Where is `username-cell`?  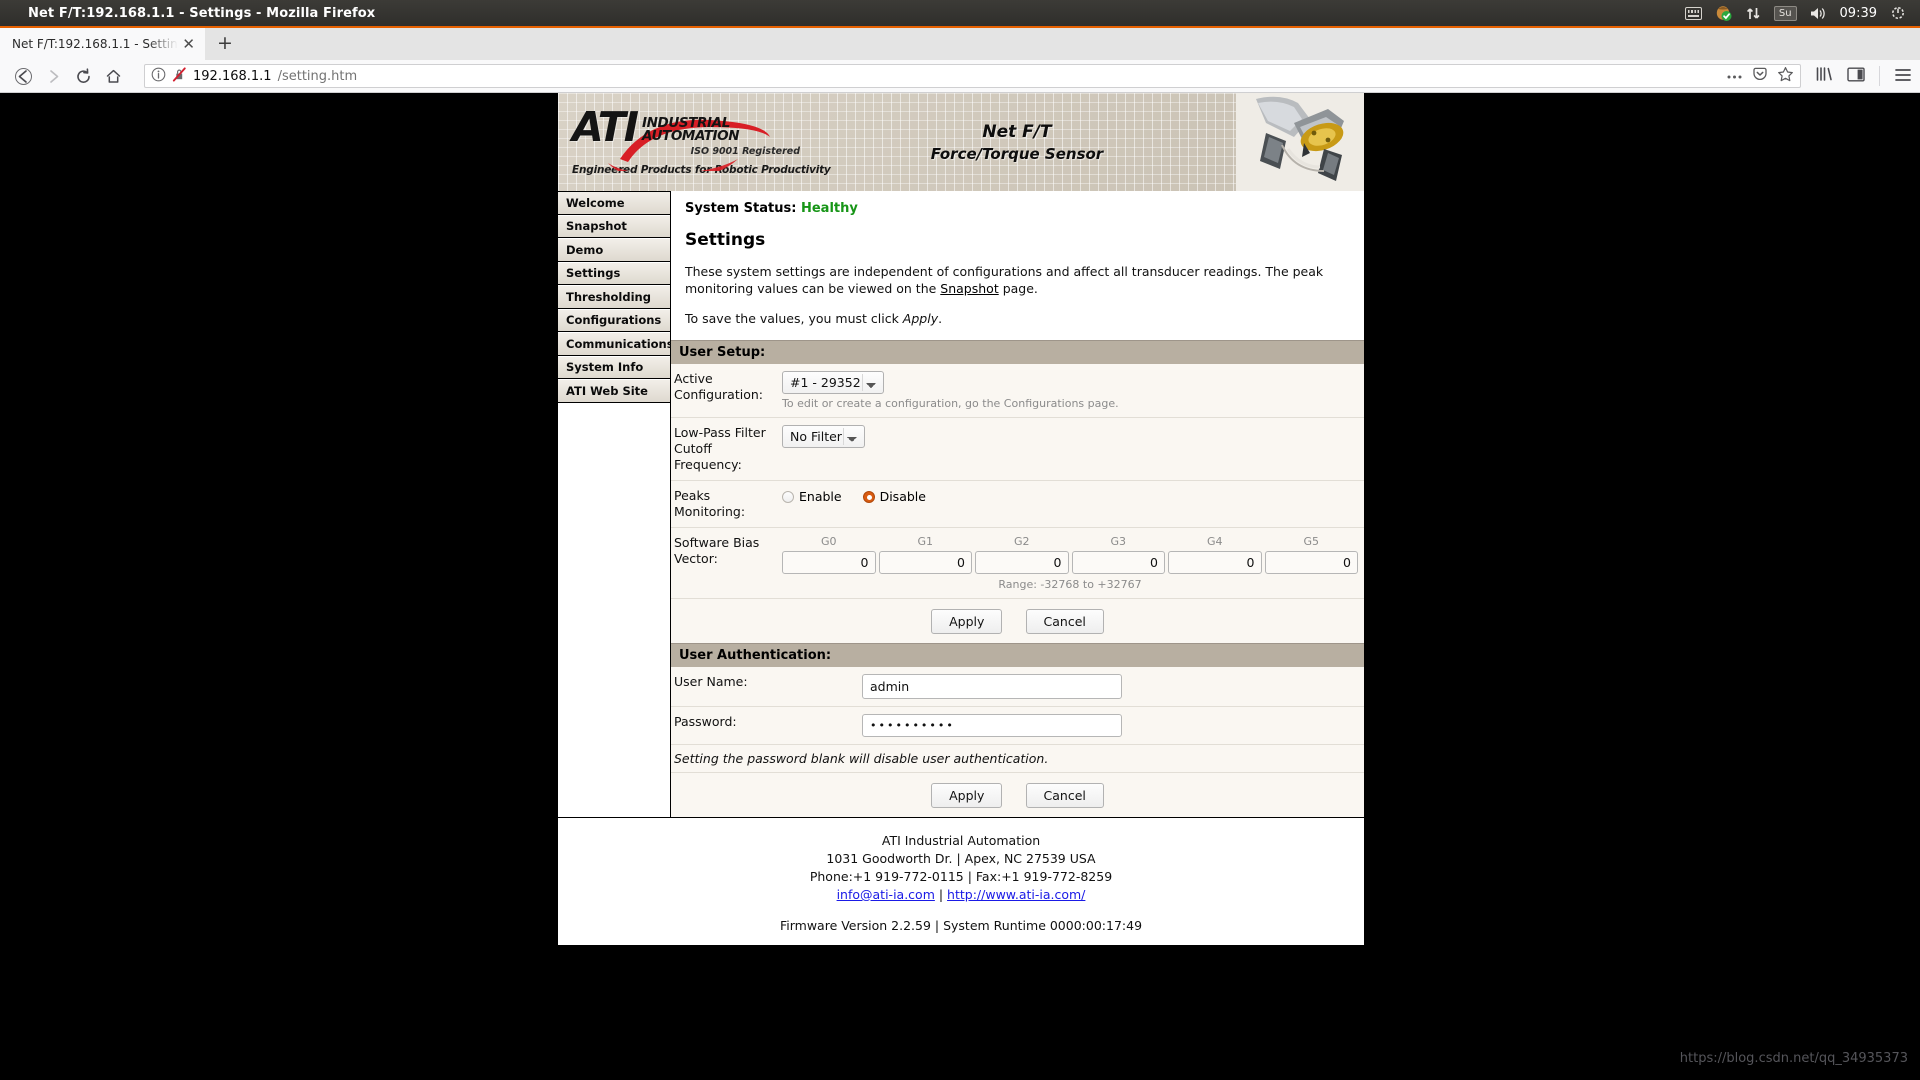 username-cell is located at coordinates (1110, 687).